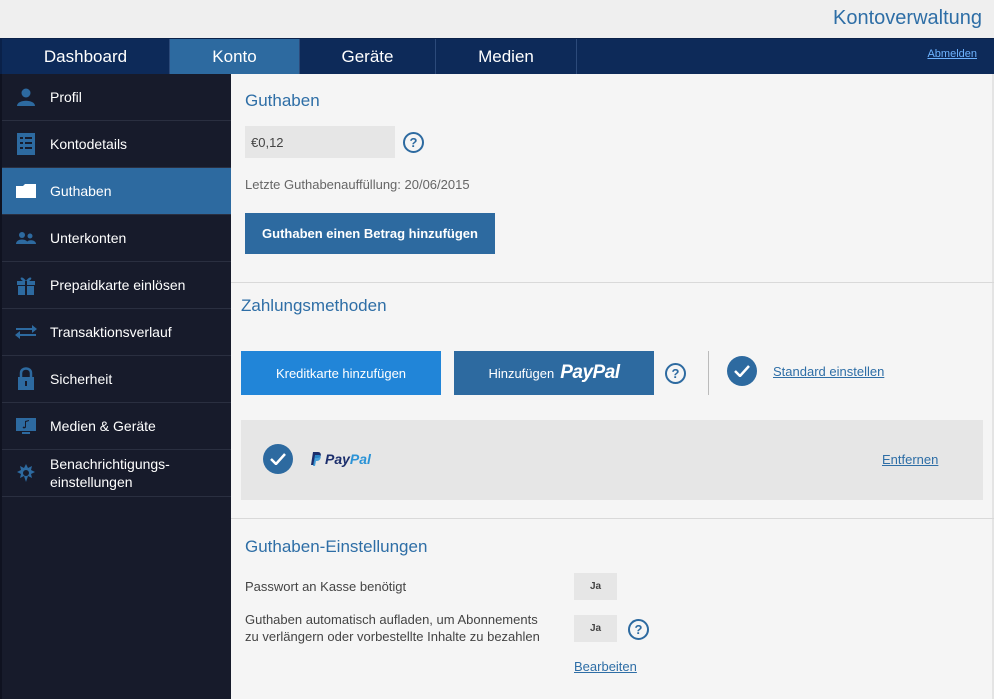 Image resolution: width=994 pixels, height=699 pixels. What do you see at coordinates (521, 373) in the screenshot?
I see `add-paypal-label: Hinzufügen` at bounding box center [521, 373].